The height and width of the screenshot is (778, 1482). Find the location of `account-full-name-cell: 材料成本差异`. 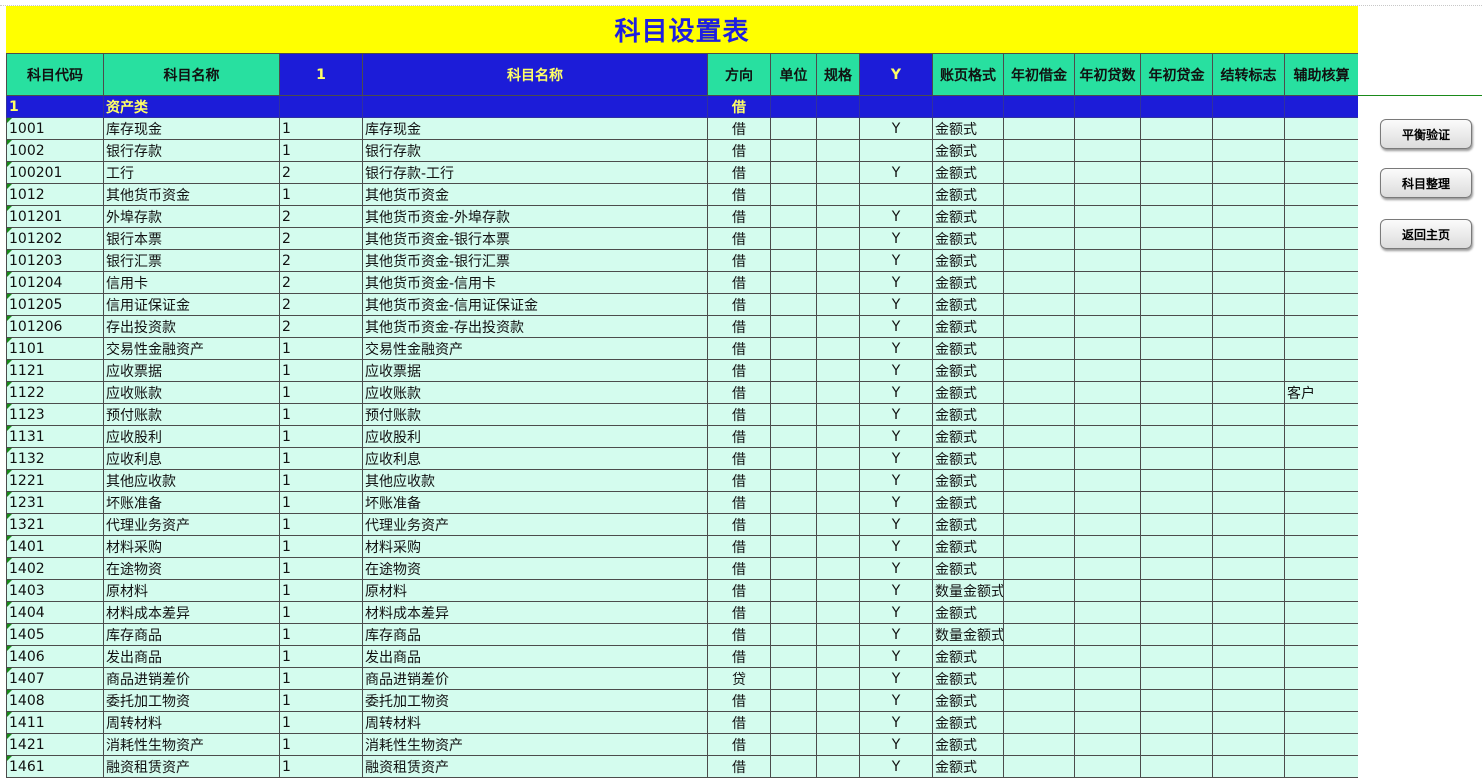

account-full-name-cell: 材料成本差异 is located at coordinates (535, 612).